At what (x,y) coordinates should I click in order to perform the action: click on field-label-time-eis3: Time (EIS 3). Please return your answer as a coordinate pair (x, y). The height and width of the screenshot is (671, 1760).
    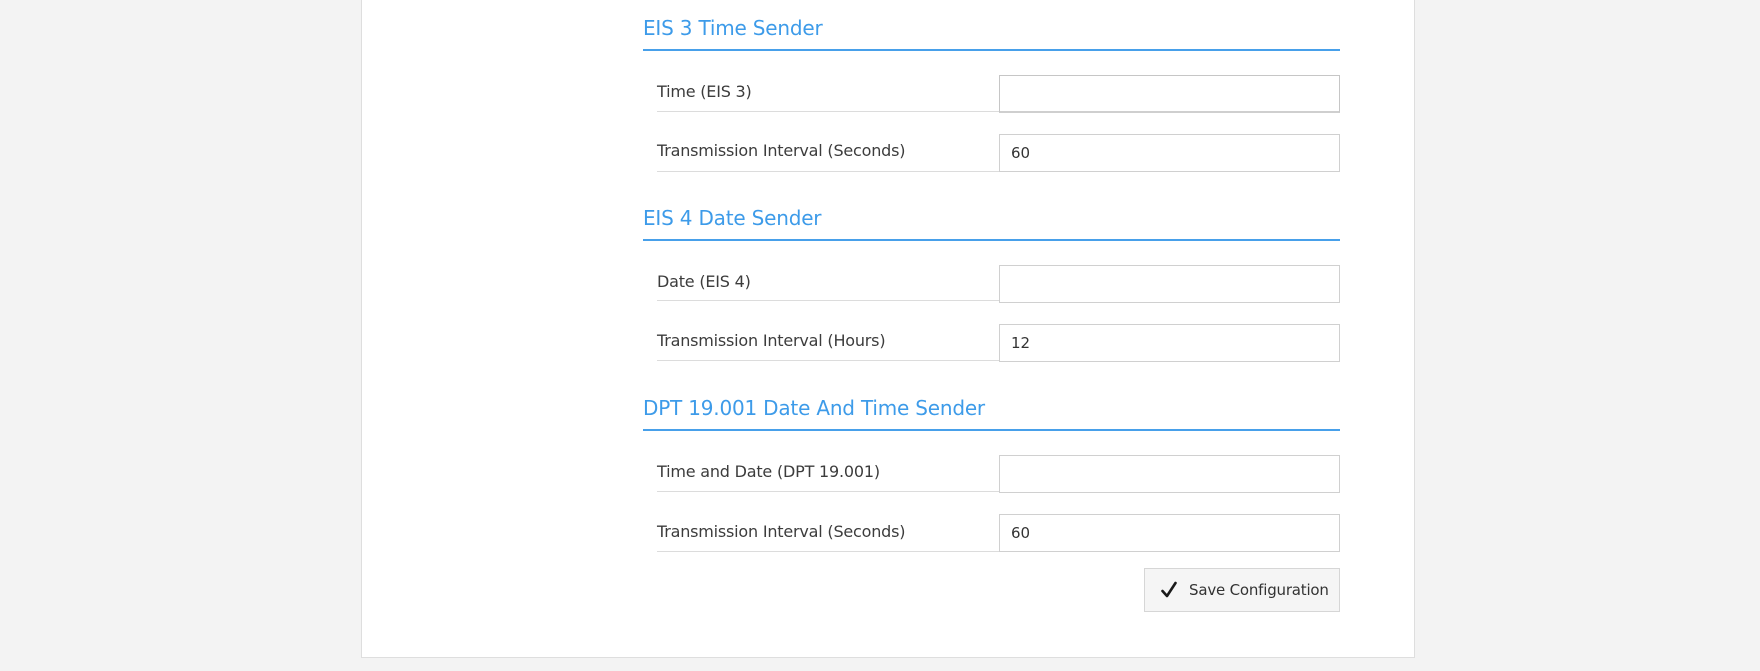
    Looking at the image, I should click on (704, 91).